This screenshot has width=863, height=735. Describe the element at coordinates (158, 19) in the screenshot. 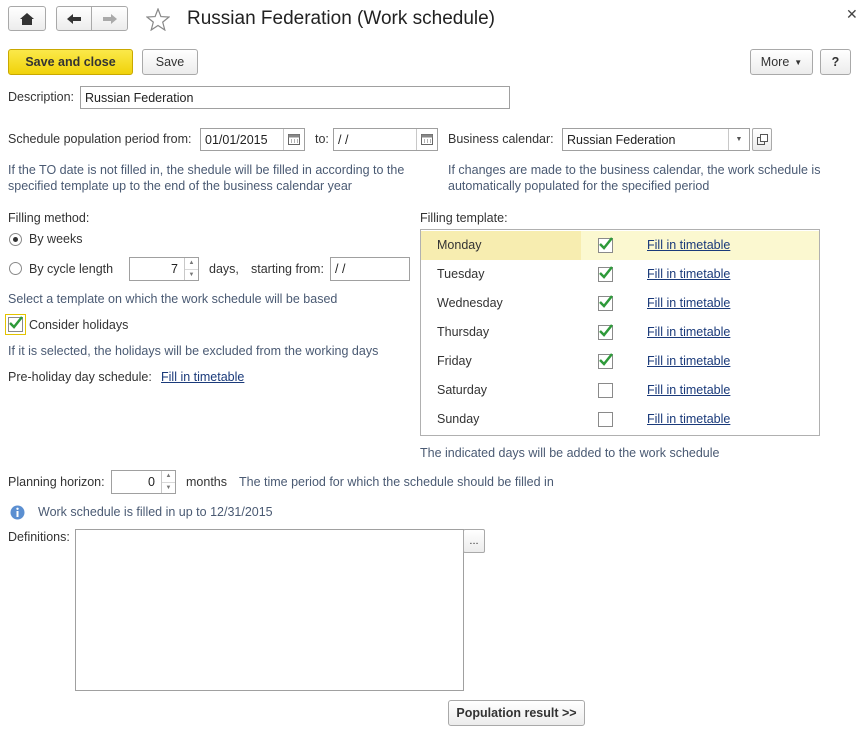

I see `star-icon` at that location.